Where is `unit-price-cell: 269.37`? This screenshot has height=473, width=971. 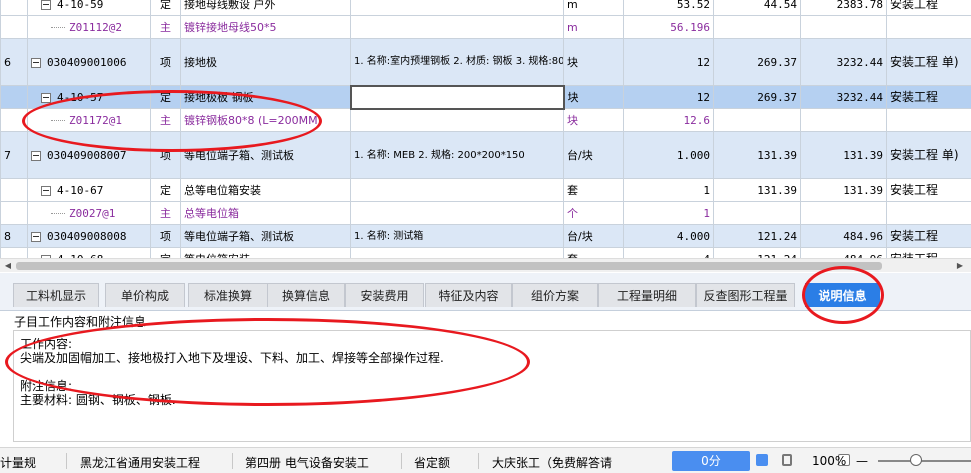 unit-price-cell: 269.37 is located at coordinates (757, 62).